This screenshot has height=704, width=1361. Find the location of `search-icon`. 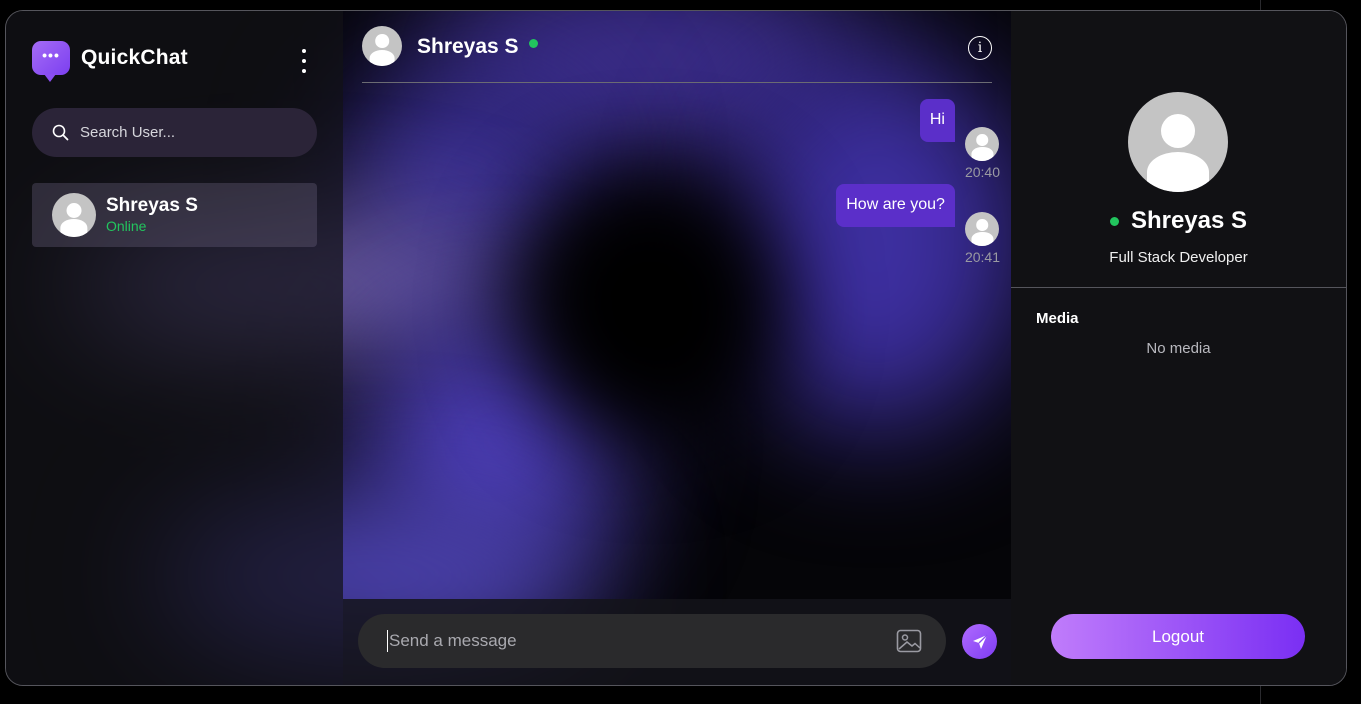

search-icon is located at coordinates (60, 132).